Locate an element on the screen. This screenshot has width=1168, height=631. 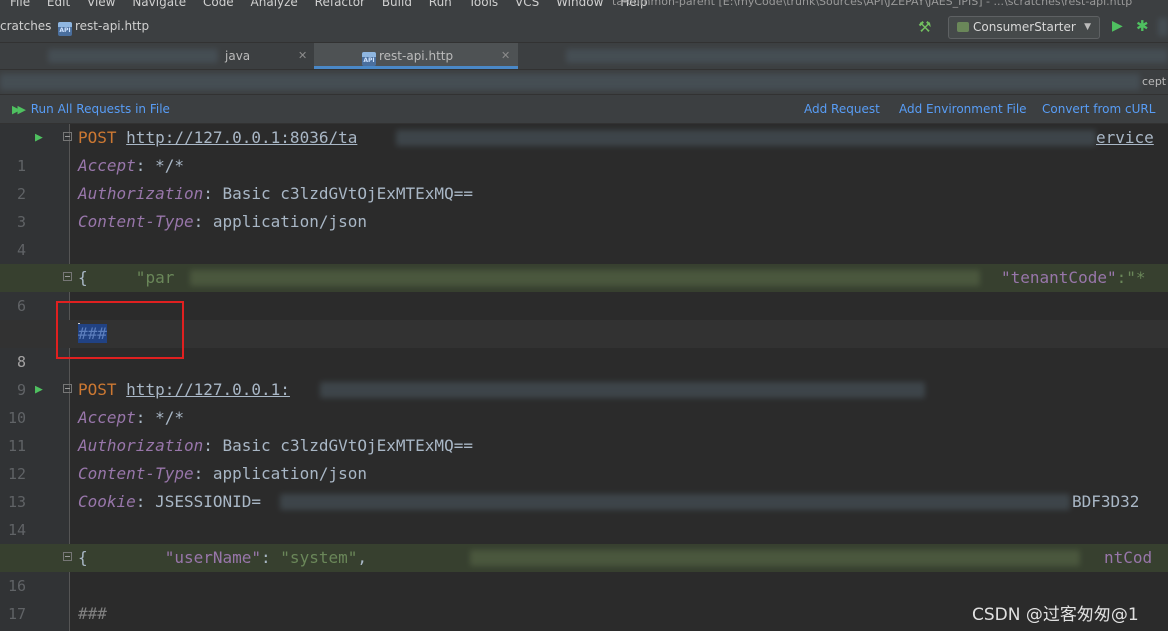
json-value-start: :"* is located at coordinates (1131, 277).